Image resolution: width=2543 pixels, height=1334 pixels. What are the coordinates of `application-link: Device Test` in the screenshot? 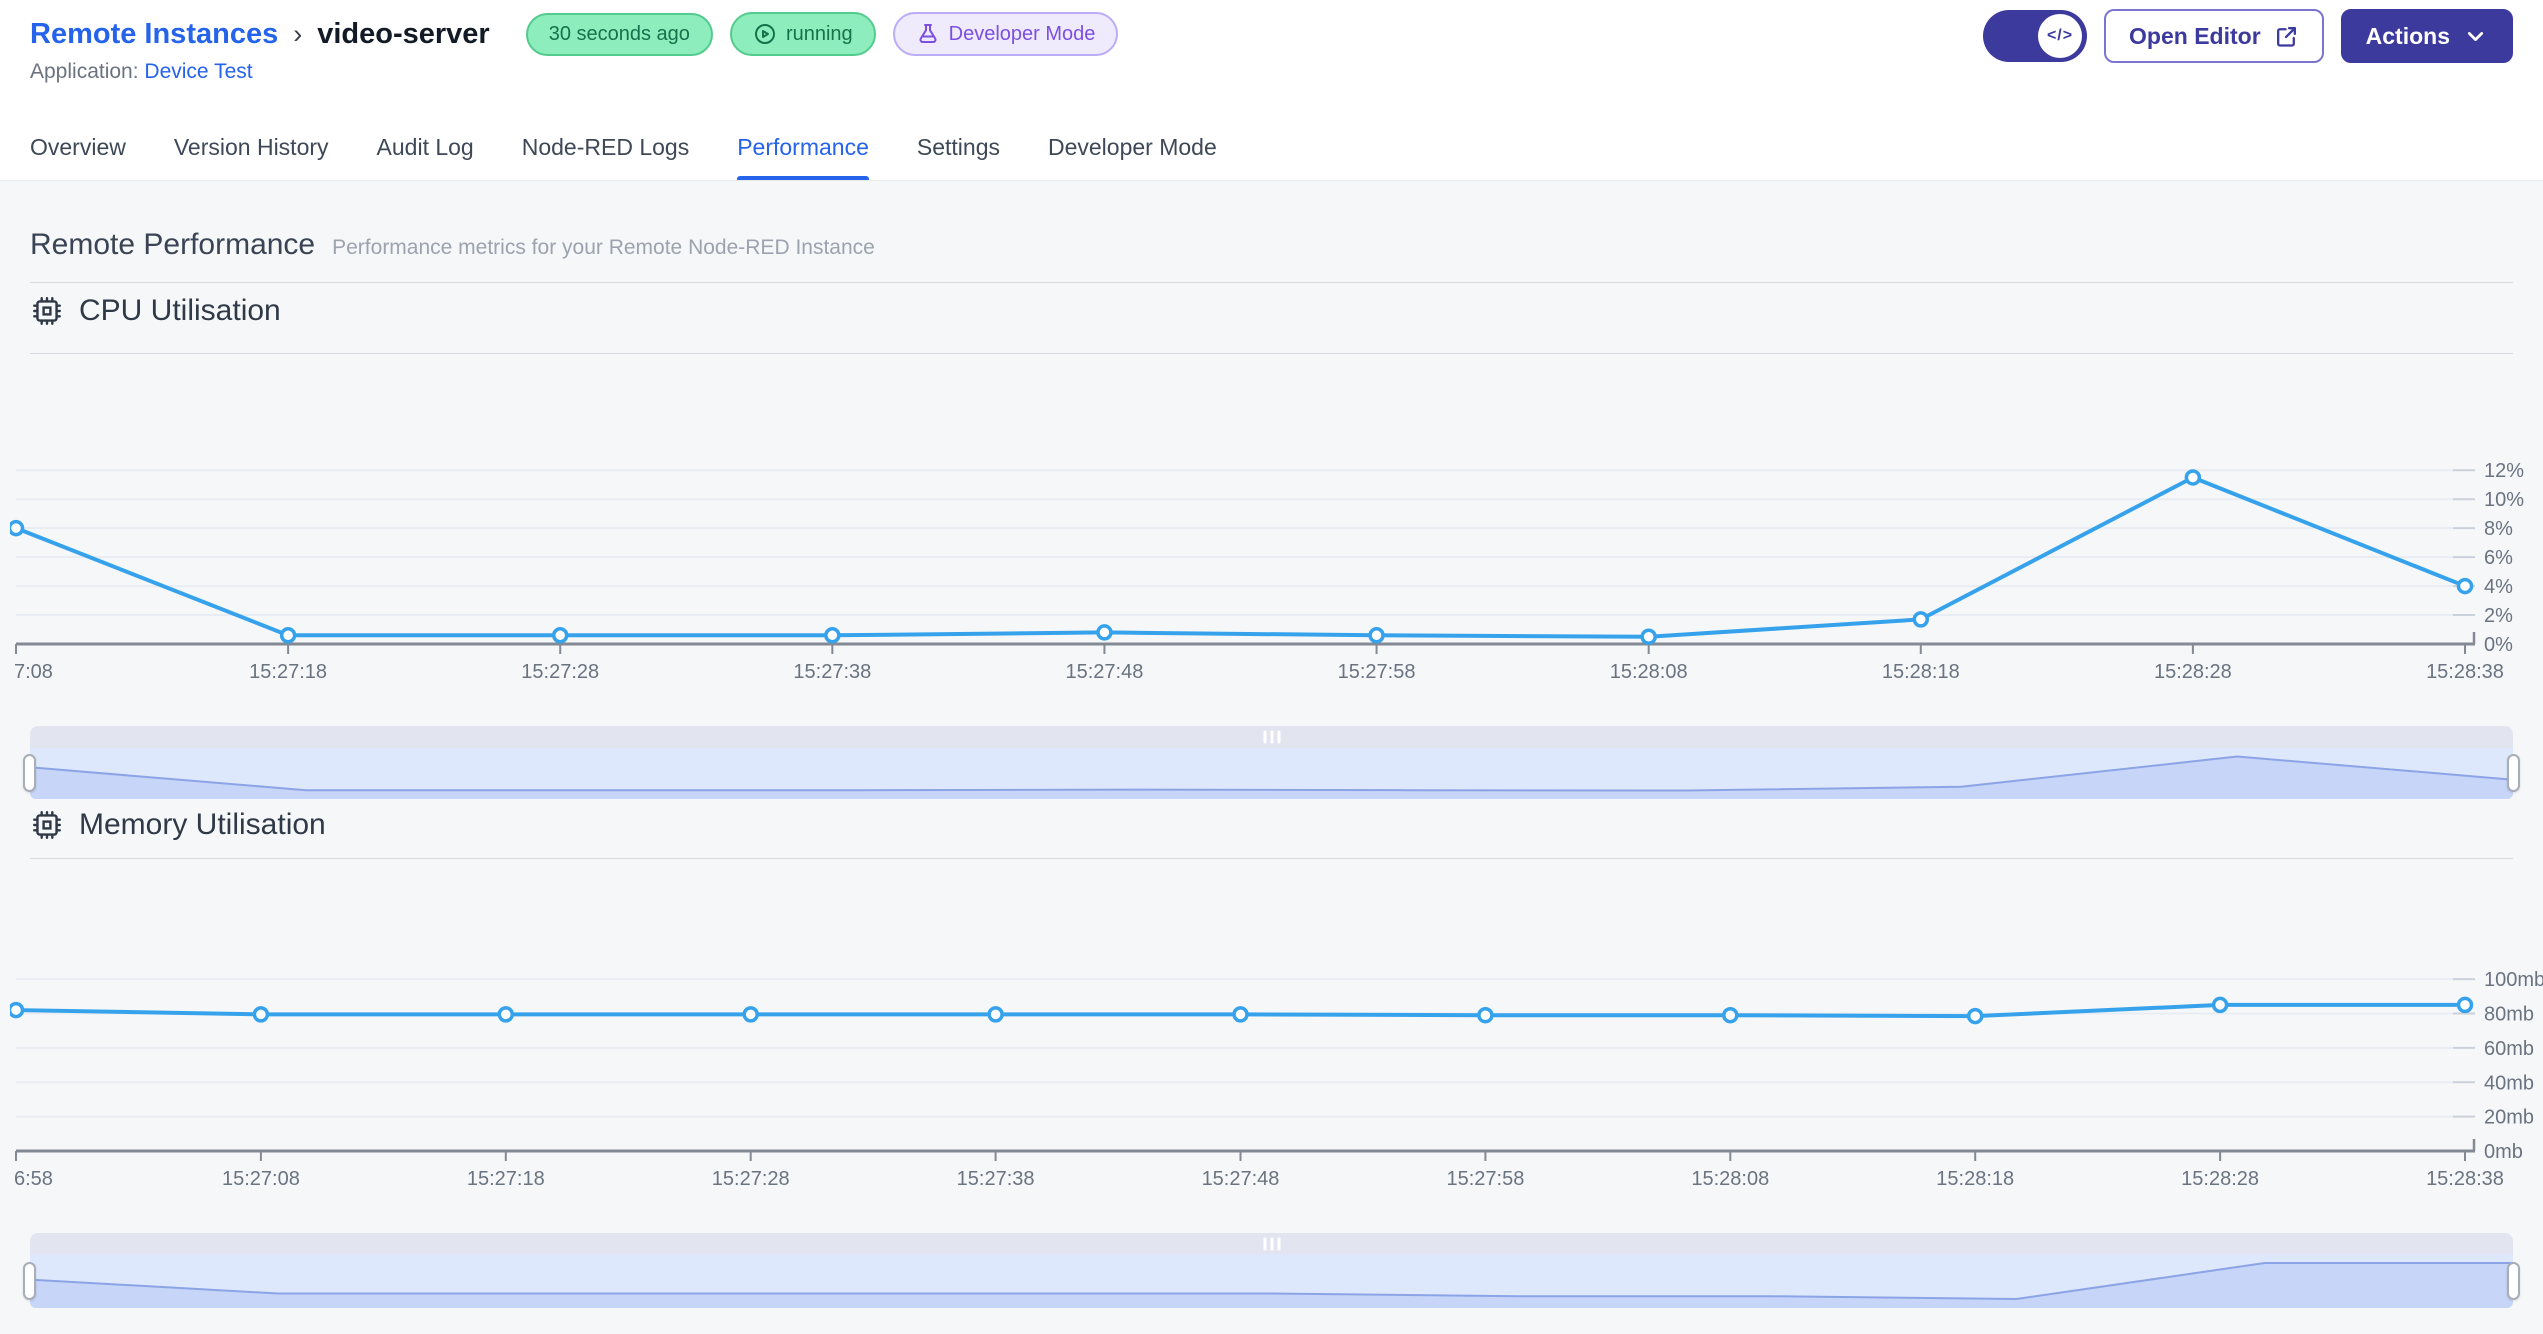 It's located at (198, 71).